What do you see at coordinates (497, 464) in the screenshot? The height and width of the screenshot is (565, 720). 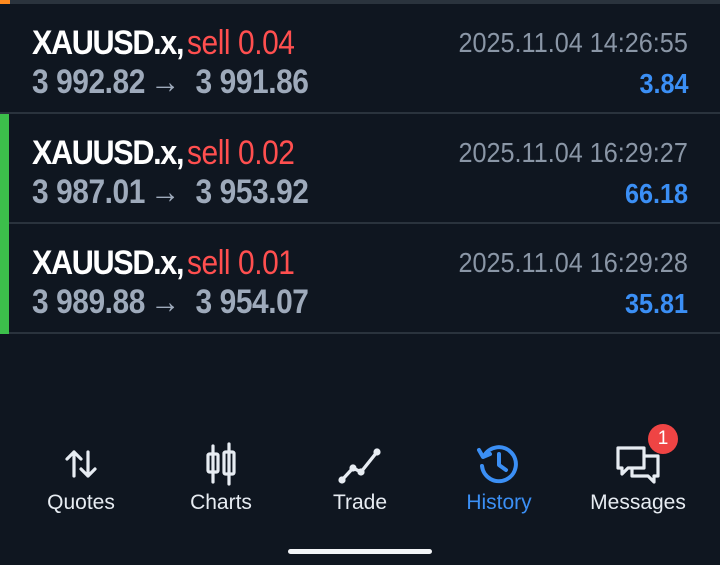 I see `history-clock-icon` at bounding box center [497, 464].